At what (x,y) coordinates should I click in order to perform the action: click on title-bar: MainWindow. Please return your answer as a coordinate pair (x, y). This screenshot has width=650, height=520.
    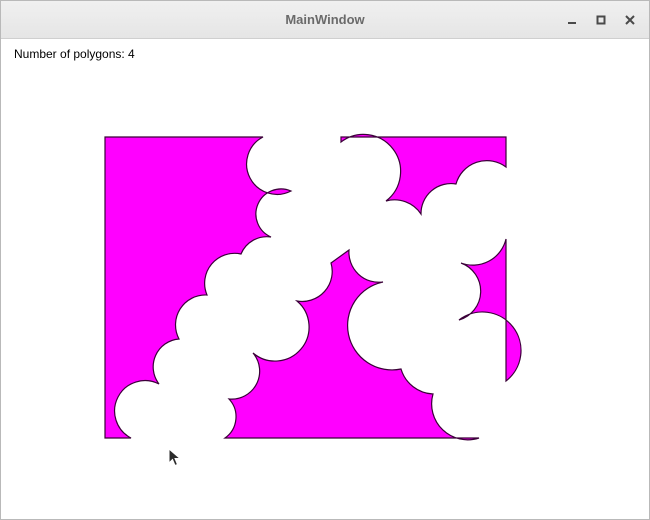
    Looking at the image, I should click on (325, 20).